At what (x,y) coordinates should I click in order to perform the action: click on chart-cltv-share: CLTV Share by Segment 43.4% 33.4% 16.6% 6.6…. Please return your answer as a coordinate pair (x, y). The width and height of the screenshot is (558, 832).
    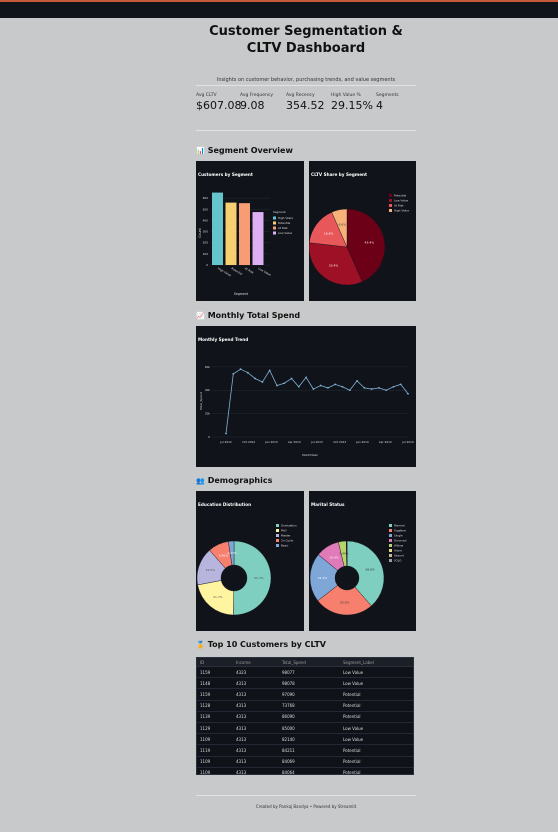
    Looking at the image, I should click on (362, 231).